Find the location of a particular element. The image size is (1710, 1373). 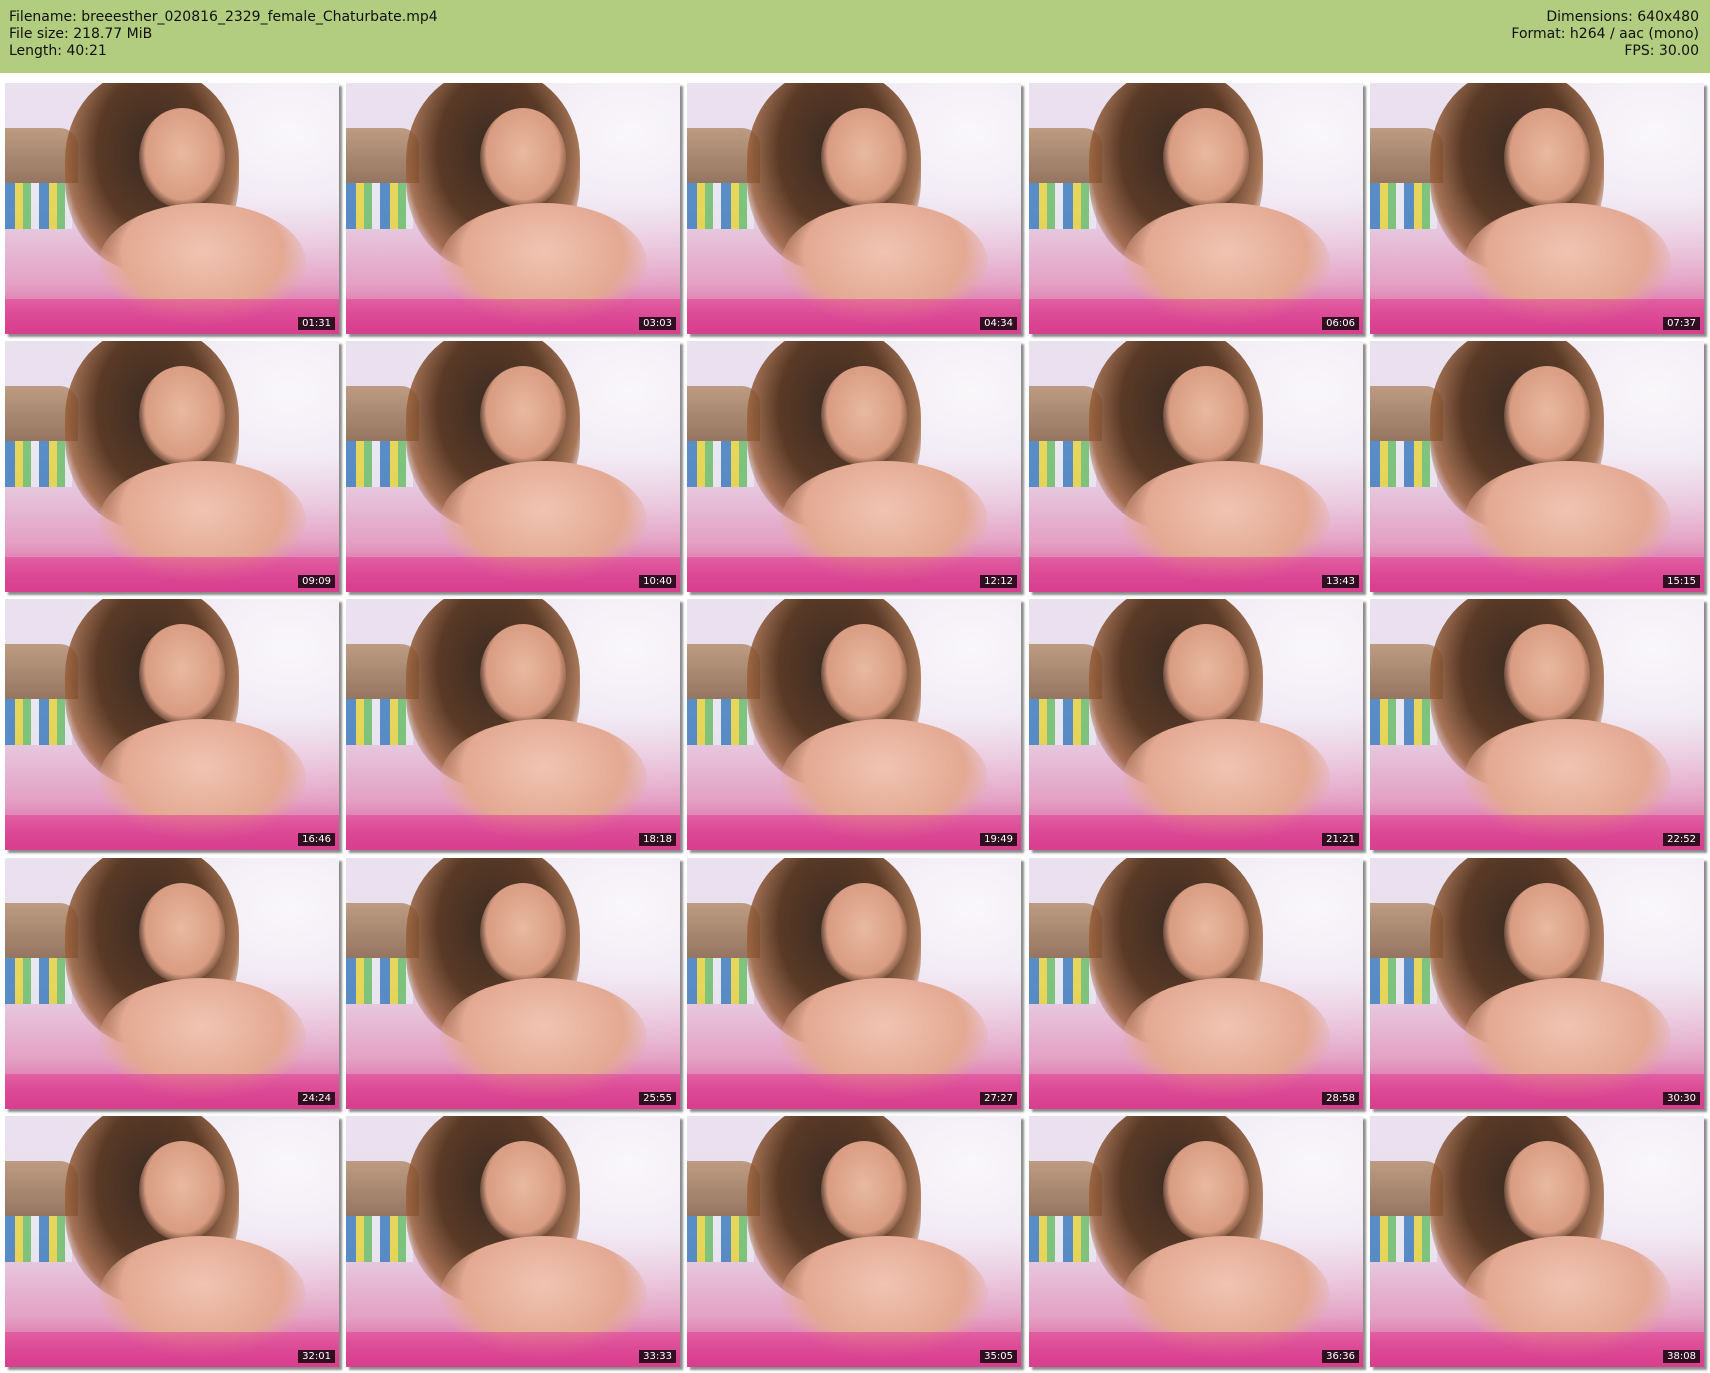

video-thumbnail: 33:33 is located at coordinates (513, 1241).